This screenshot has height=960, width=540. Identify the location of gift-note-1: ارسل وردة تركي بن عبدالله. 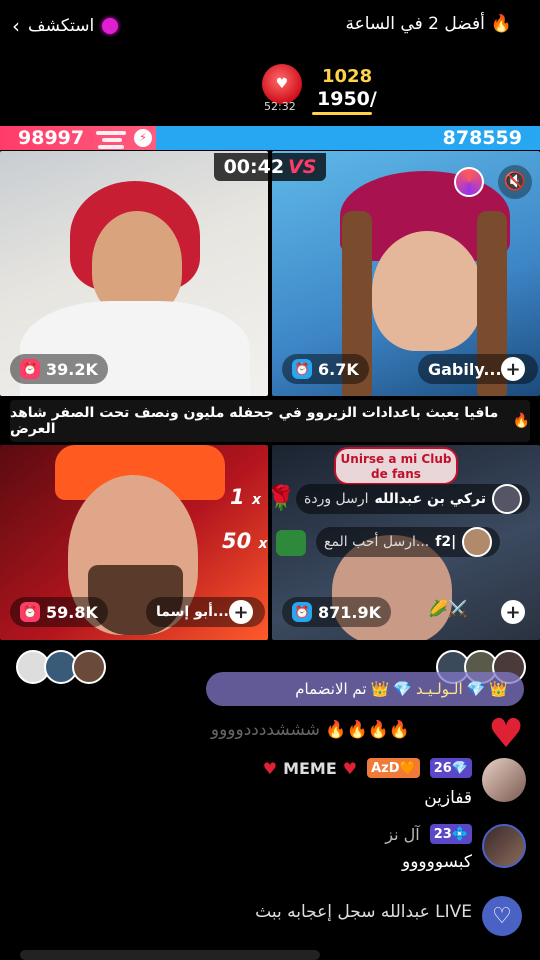
(413, 499).